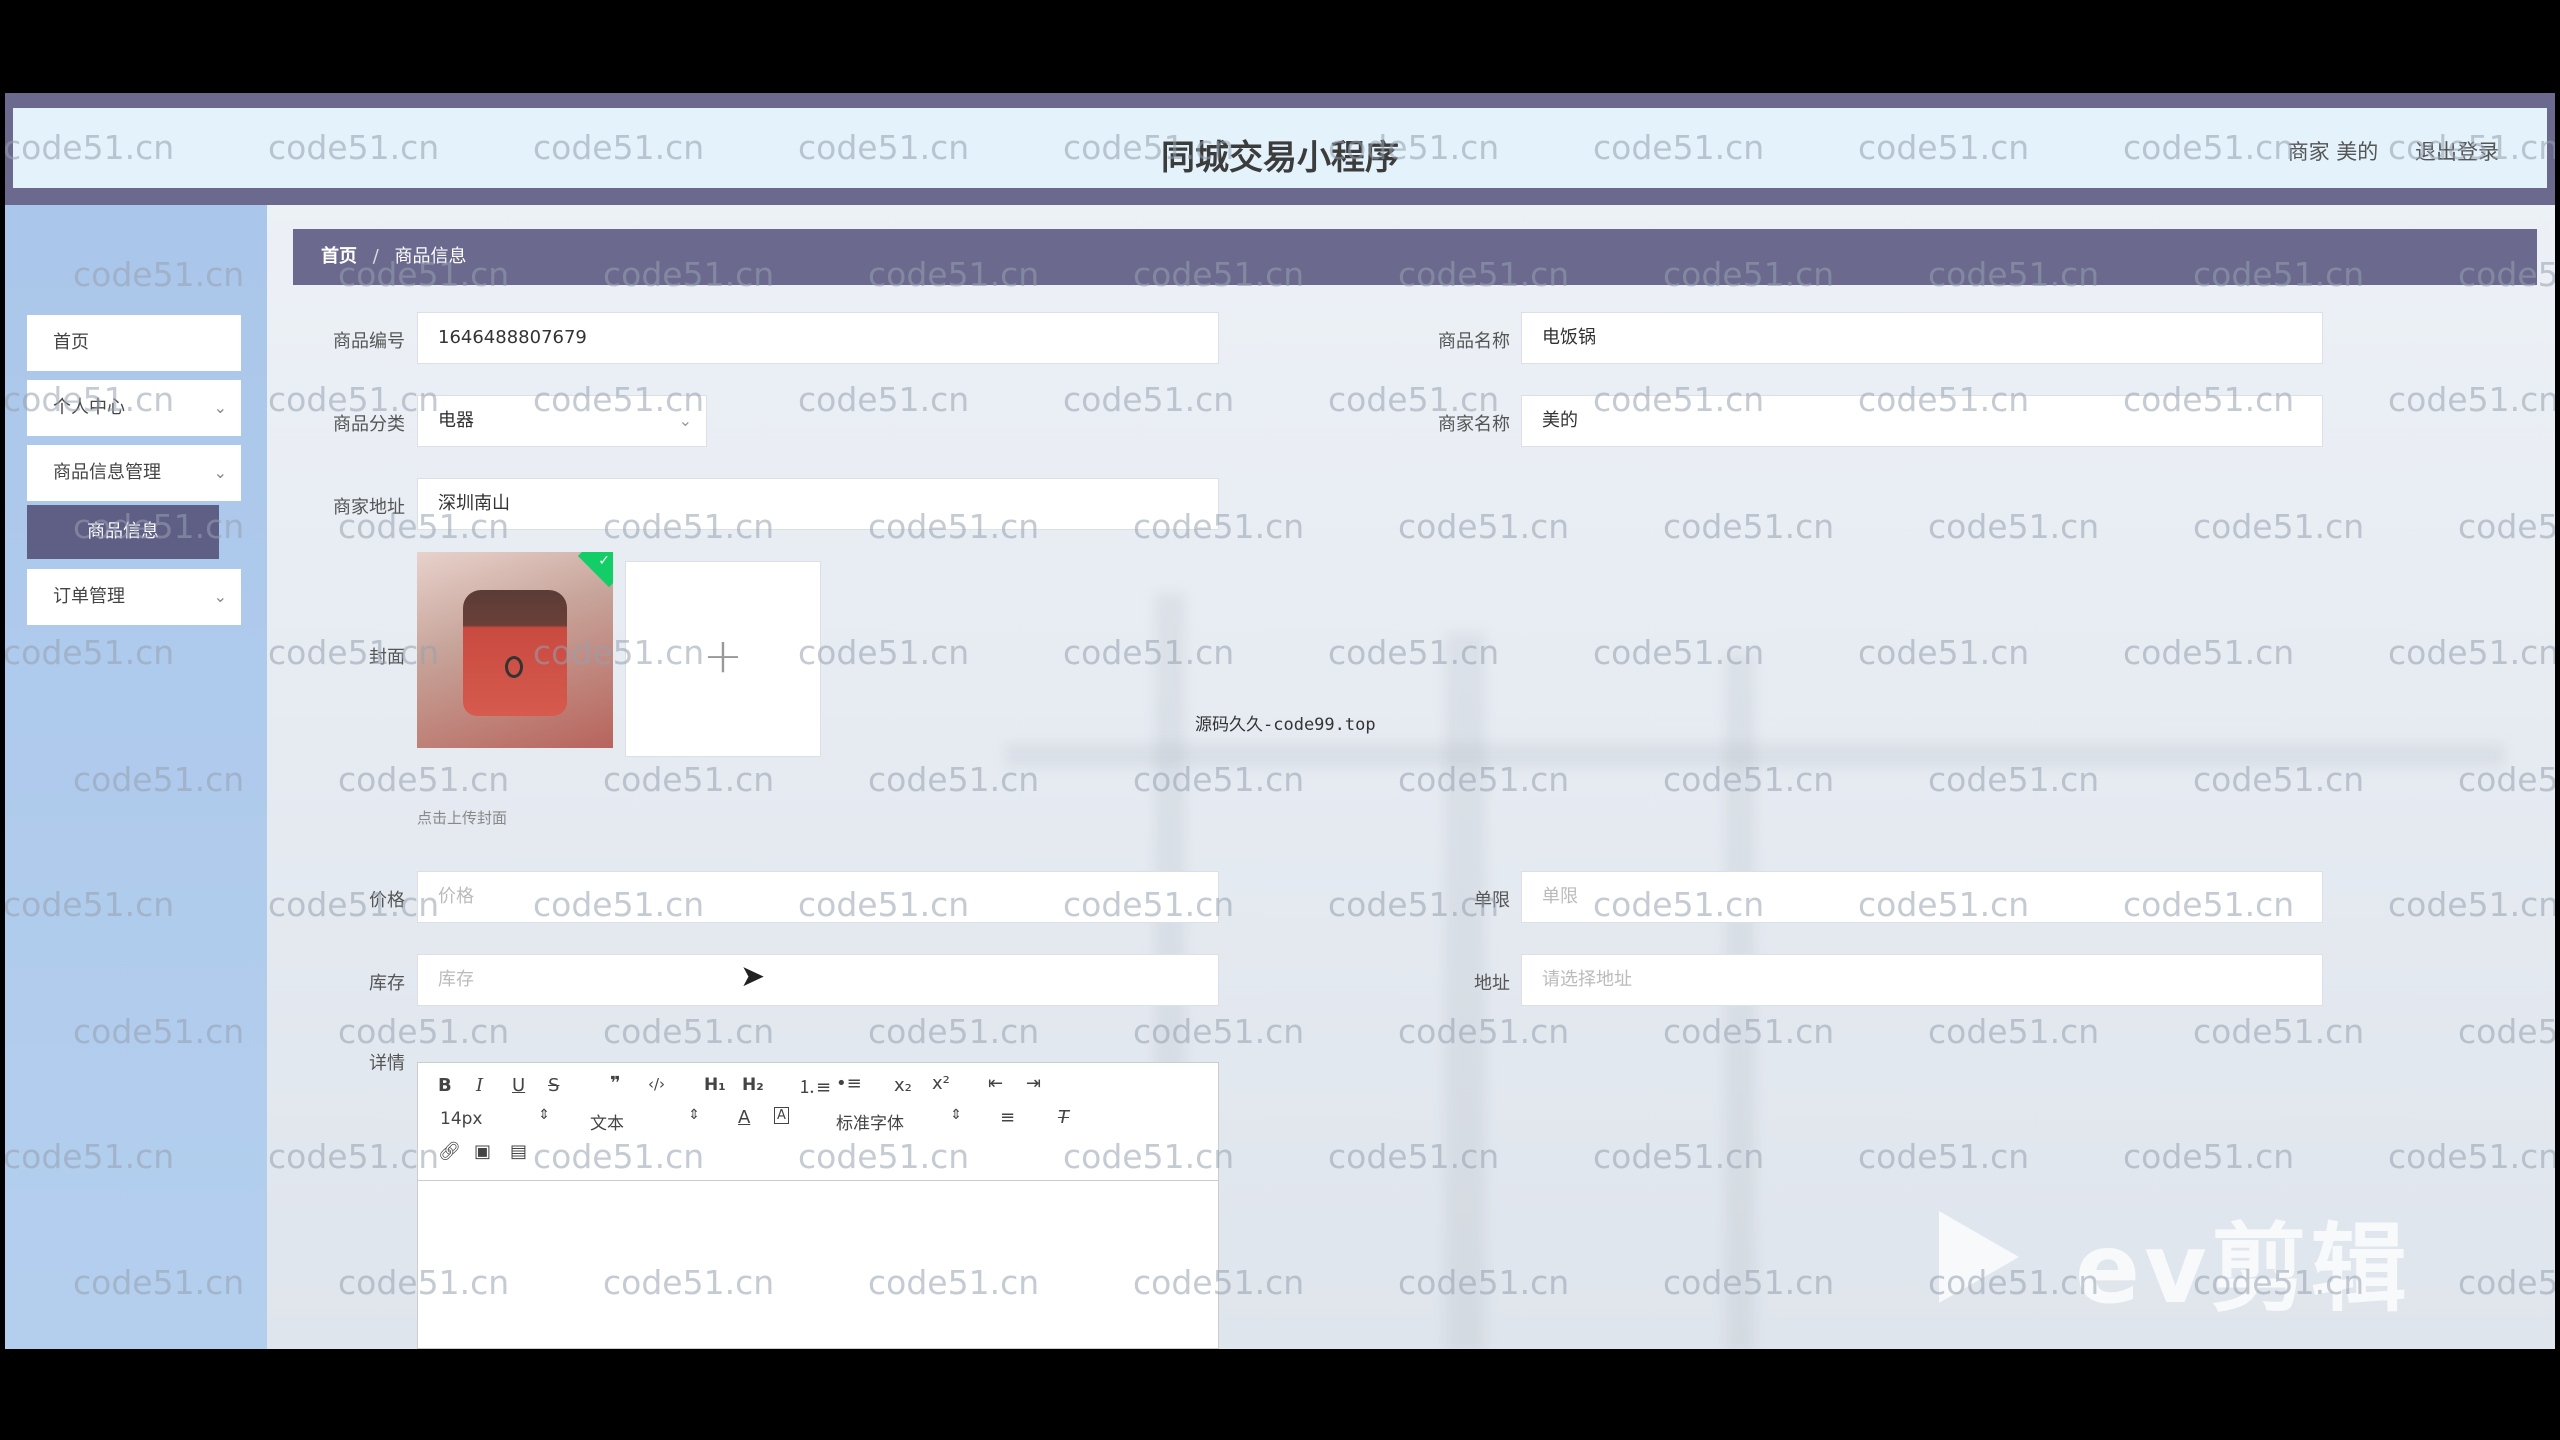  What do you see at coordinates (604, 561) in the screenshot?
I see `check-icon: ✓` at bounding box center [604, 561].